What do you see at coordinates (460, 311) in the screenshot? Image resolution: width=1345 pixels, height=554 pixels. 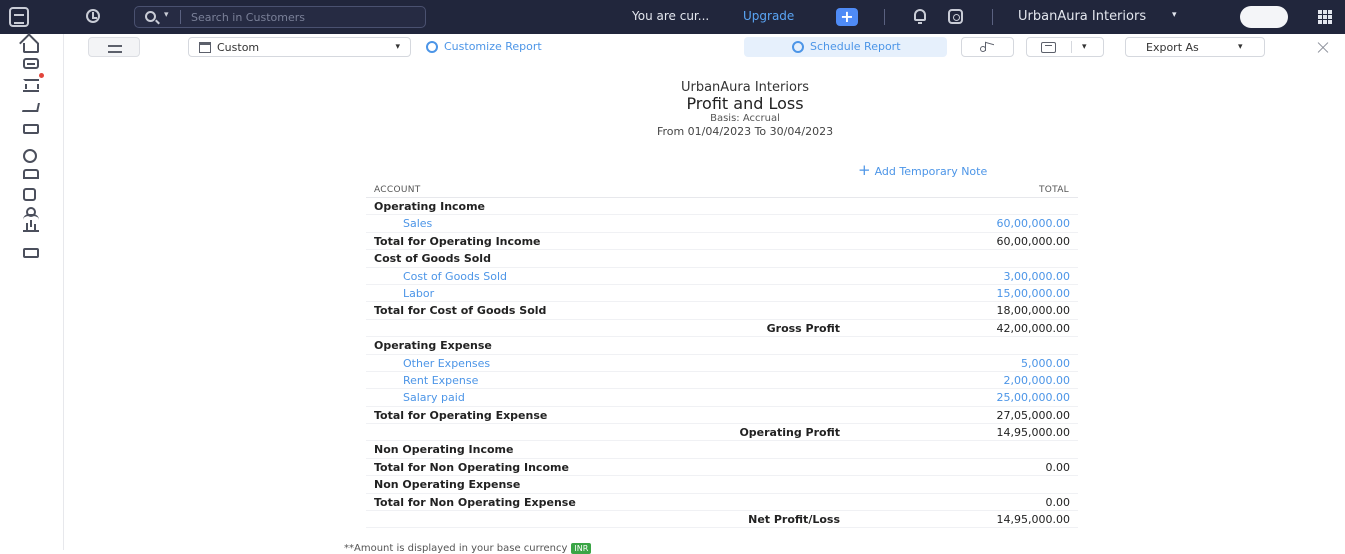 I see `total-label: Total for Cost of Goods Sold` at bounding box center [460, 311].